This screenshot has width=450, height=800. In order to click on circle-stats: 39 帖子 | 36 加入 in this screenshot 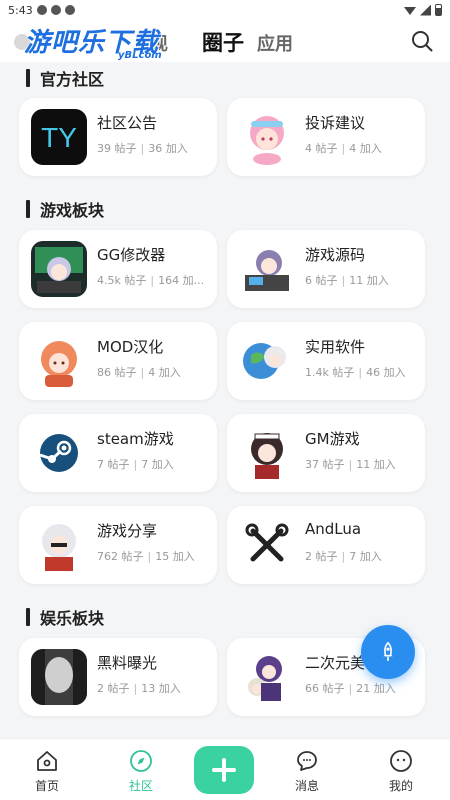, I will do `click(142, 148)`.